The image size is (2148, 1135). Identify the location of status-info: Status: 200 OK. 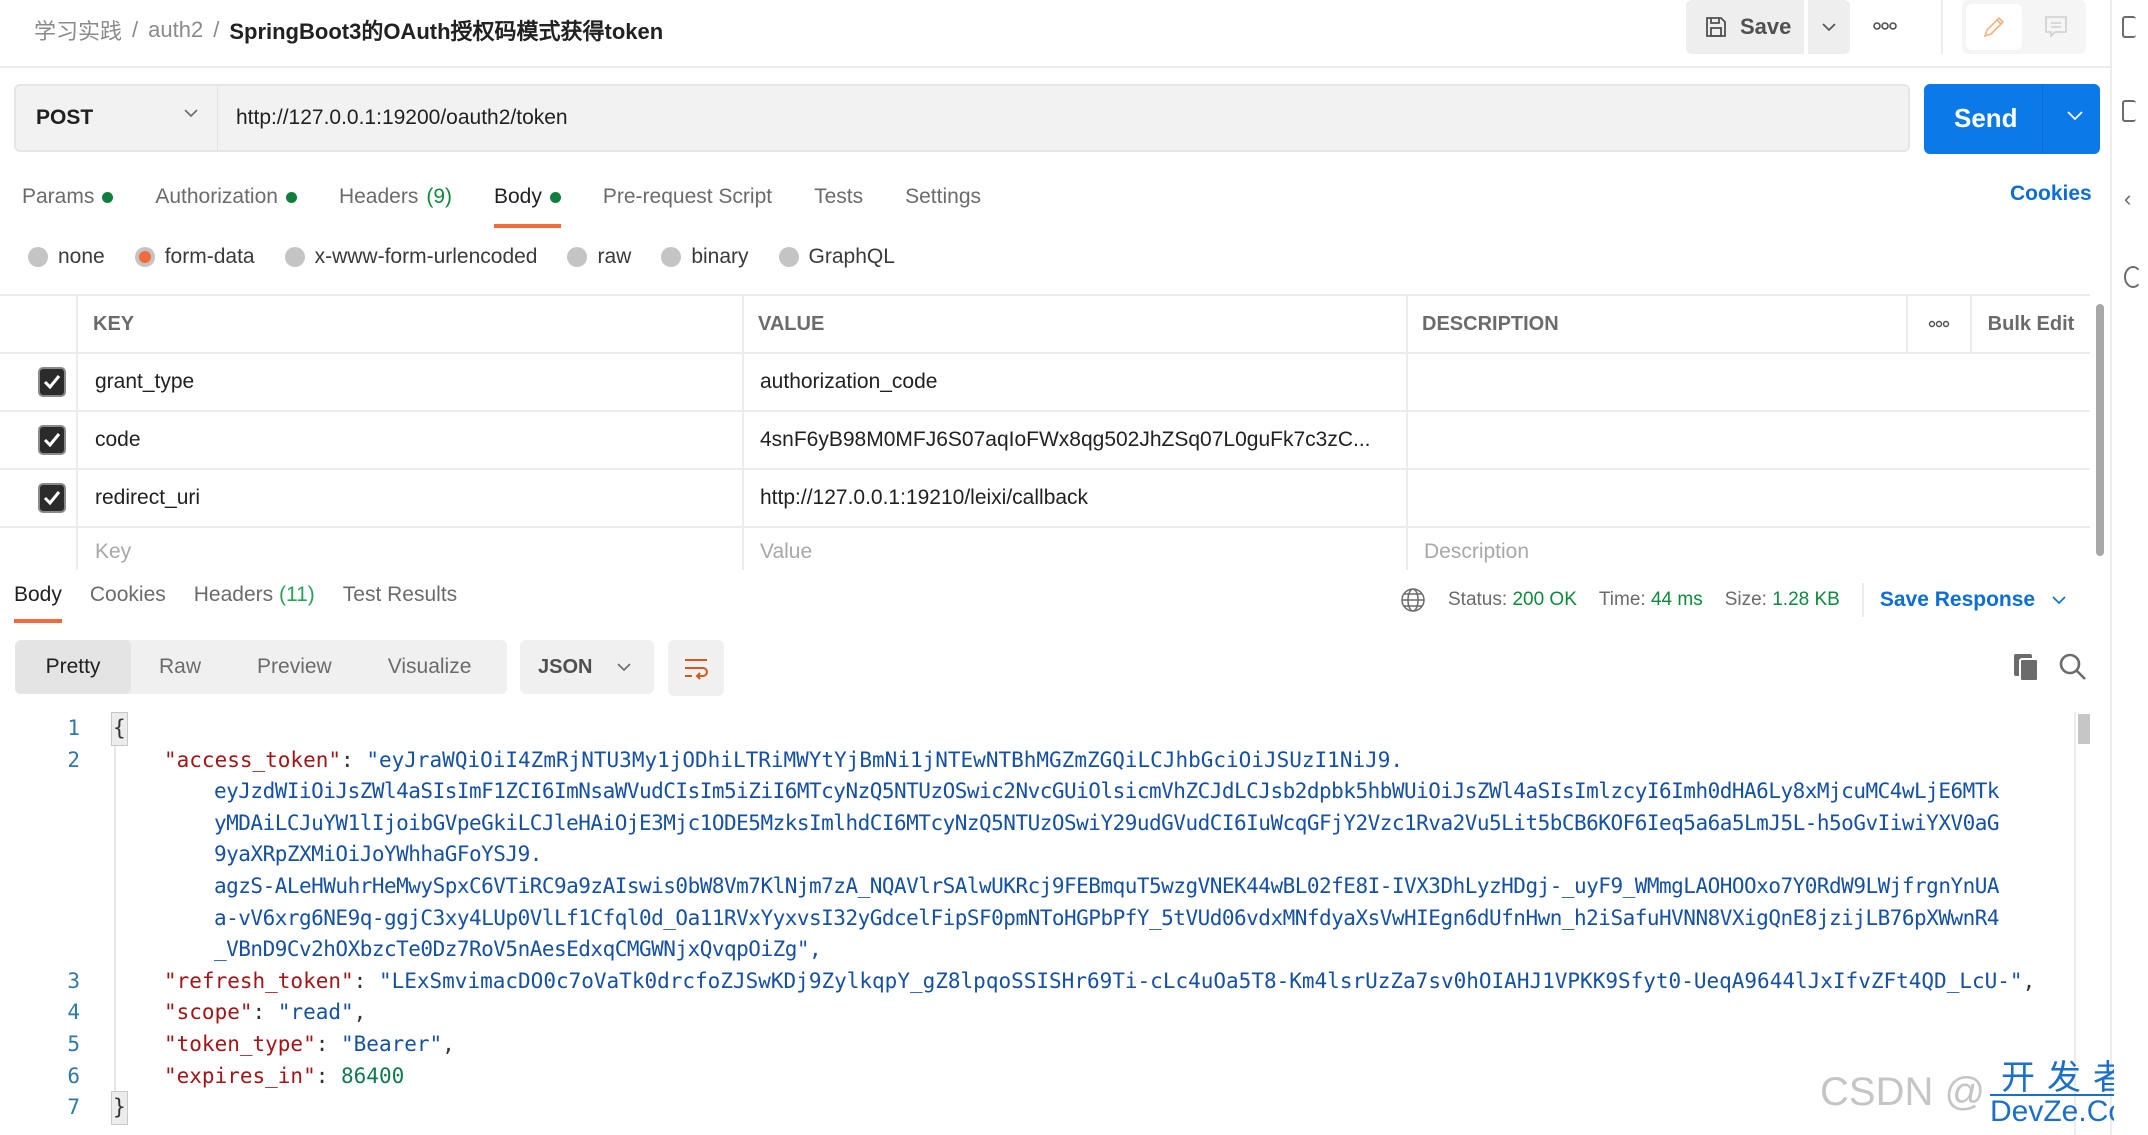
(1512, 600).